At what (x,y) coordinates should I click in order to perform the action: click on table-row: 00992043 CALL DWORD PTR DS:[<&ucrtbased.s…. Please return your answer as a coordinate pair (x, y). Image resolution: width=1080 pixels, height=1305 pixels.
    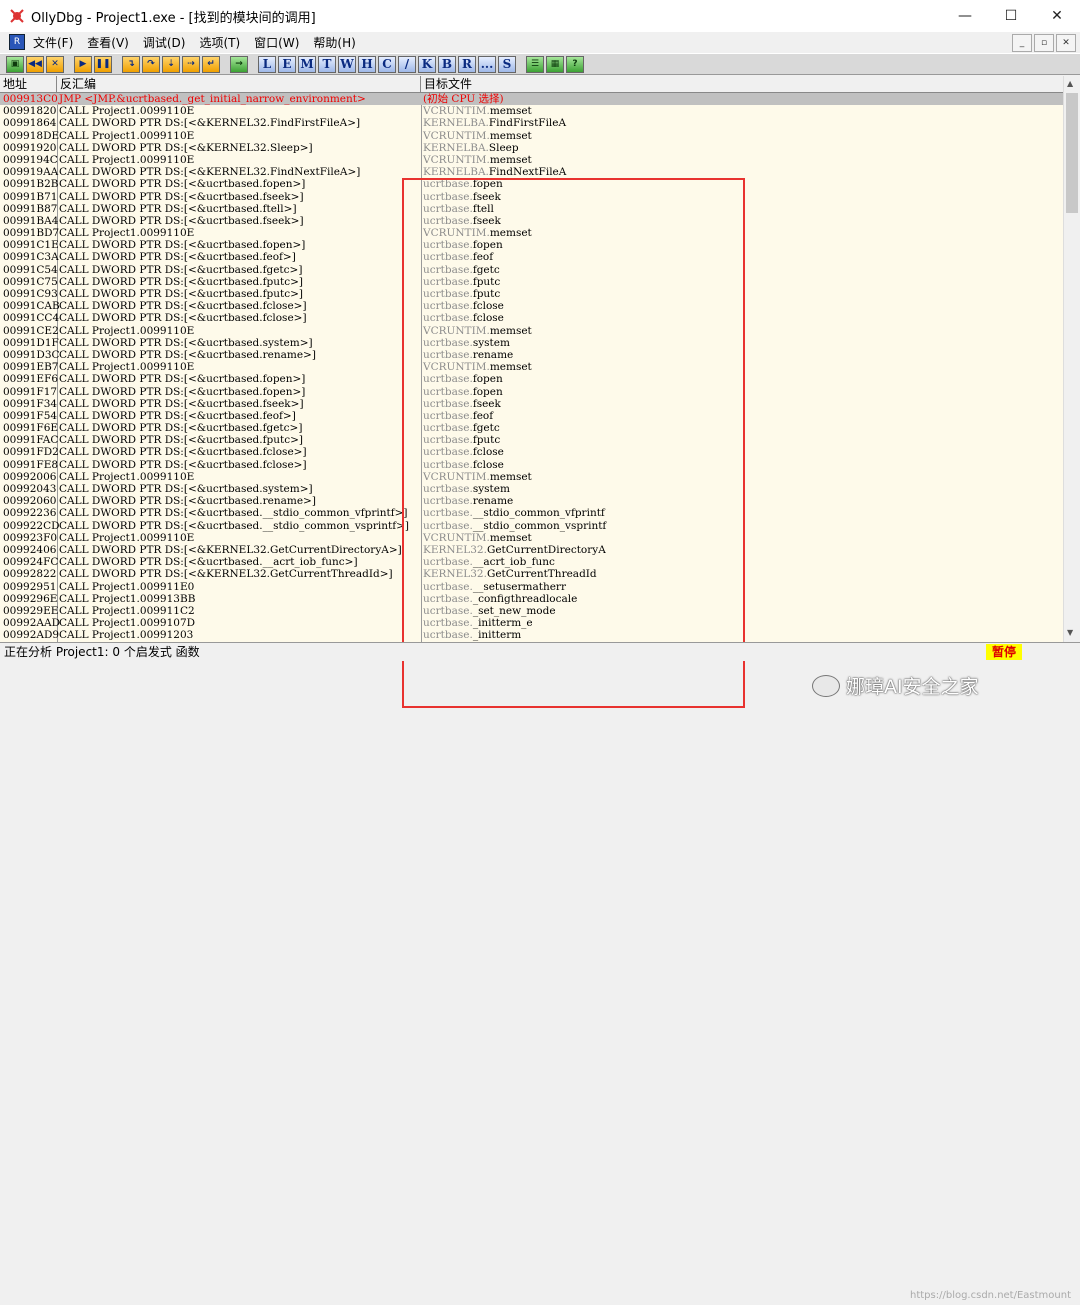
    Looking at the image, I should click on (531, 489).